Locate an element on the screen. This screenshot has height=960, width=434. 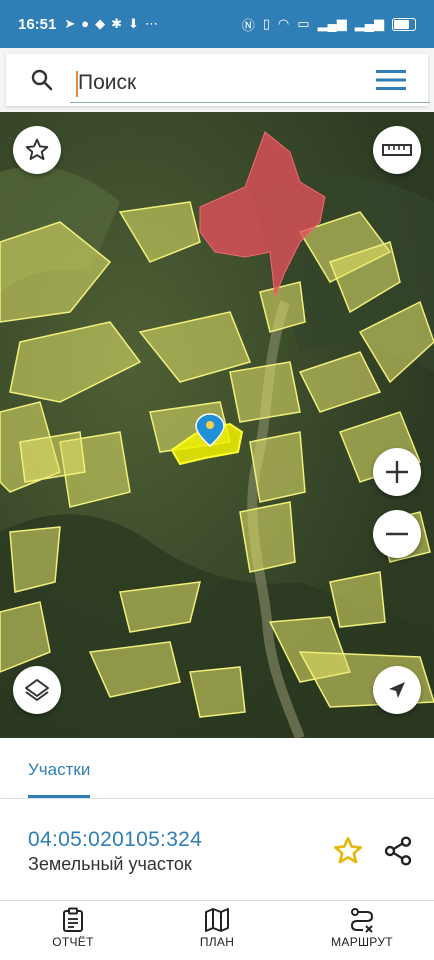
minus-icon is located at coordinates (397, 534).